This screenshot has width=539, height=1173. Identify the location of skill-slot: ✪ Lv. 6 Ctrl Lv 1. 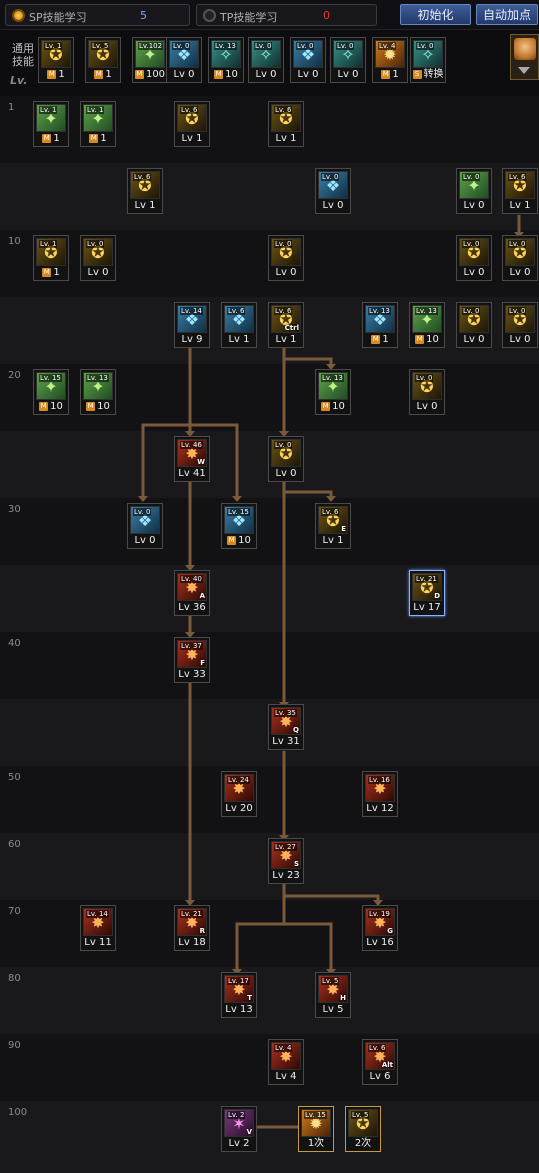
(286, 325).